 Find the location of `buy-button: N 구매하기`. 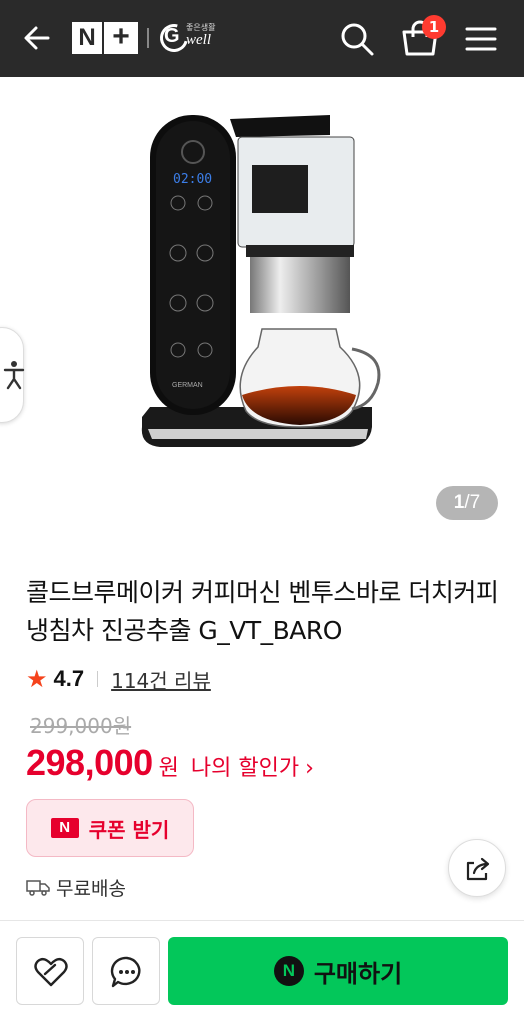

buy-button: N 구매하기 is located at coordinates (338, 971).